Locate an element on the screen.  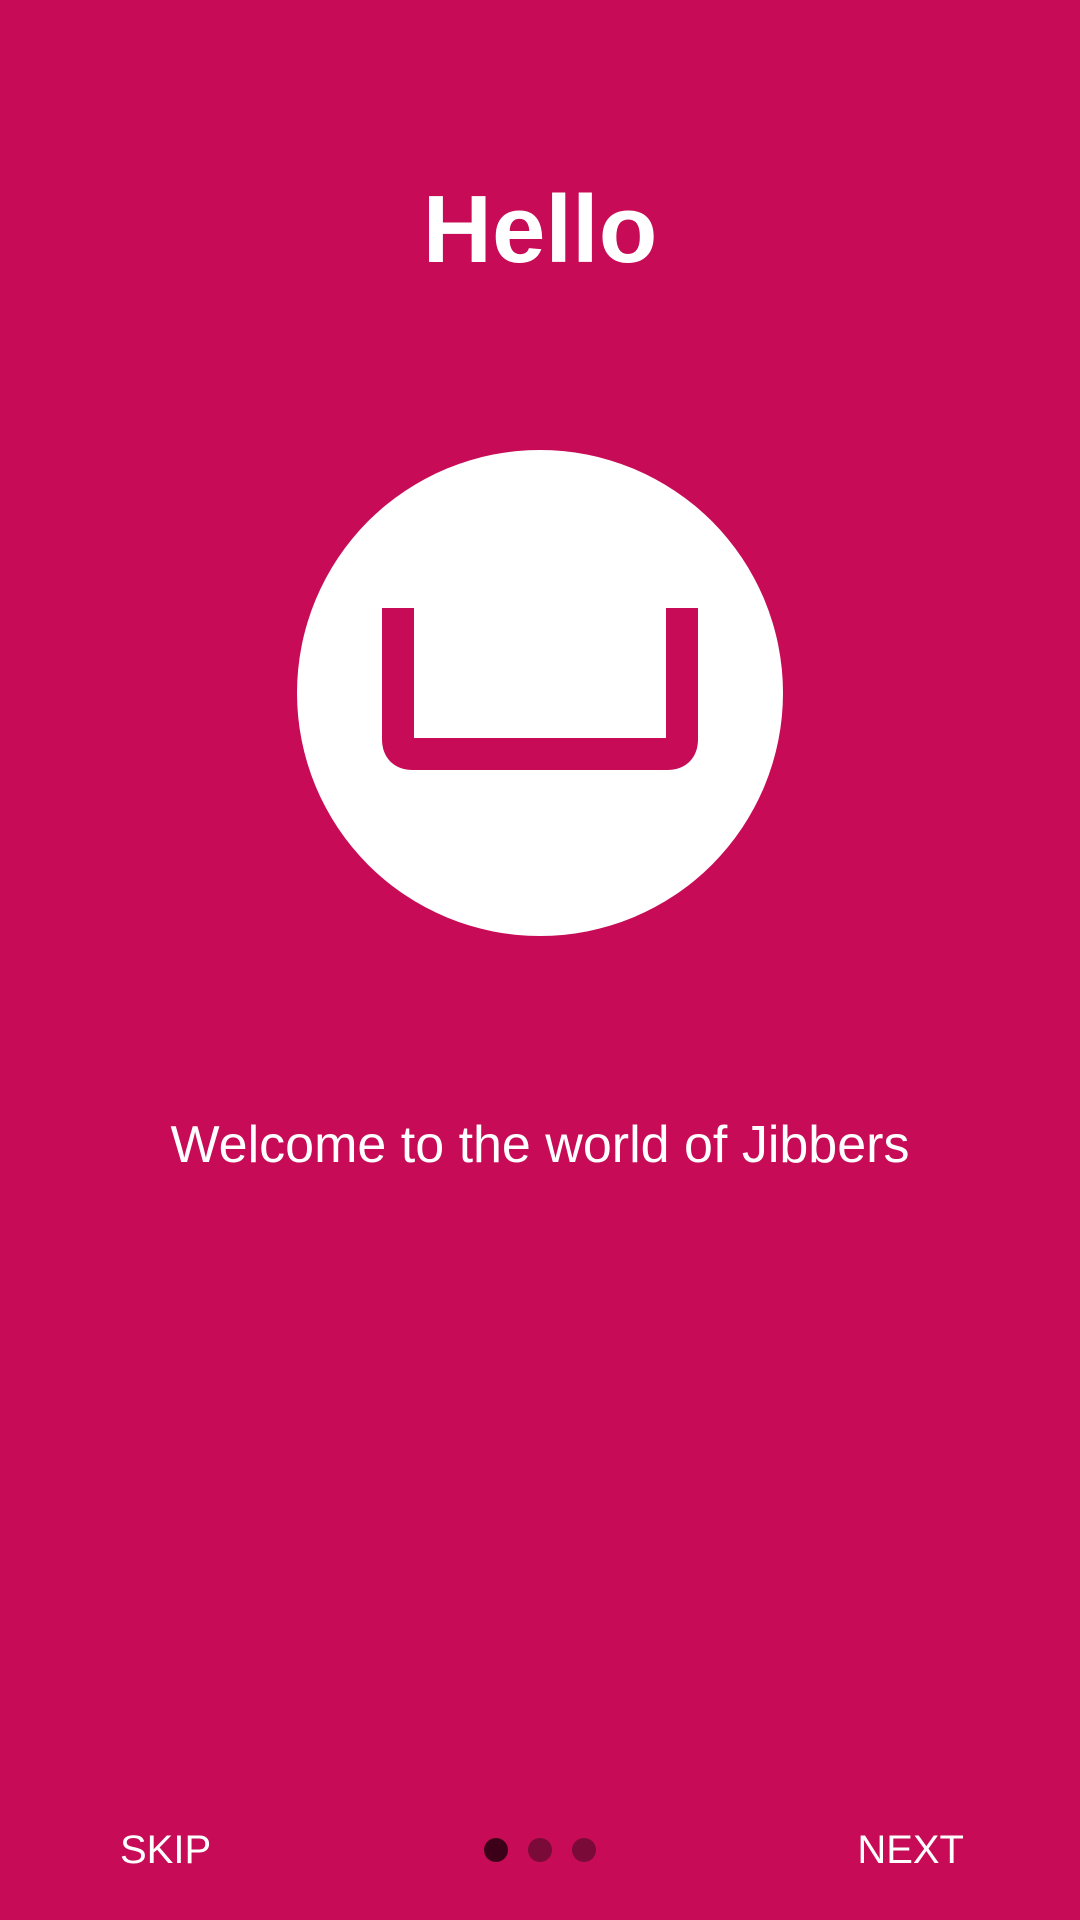
welcome-message: Welcome to the world of Jibbers is located at coordinates (540, 1145).